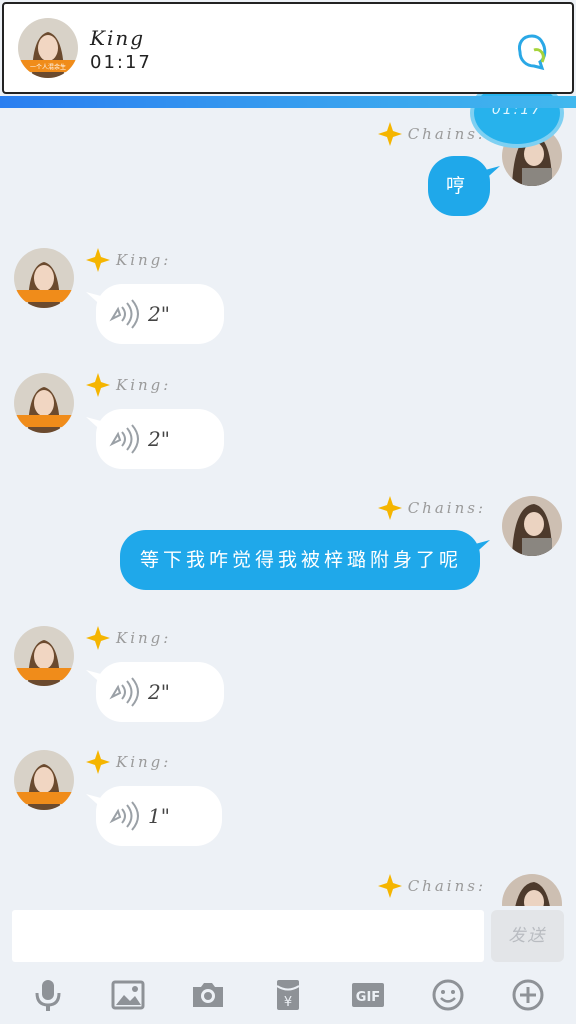 This screenshot has height=1024, width=576. Describe the element at coordinates (48, 995) in the screenshot. I see `microphone-icon` at that location.